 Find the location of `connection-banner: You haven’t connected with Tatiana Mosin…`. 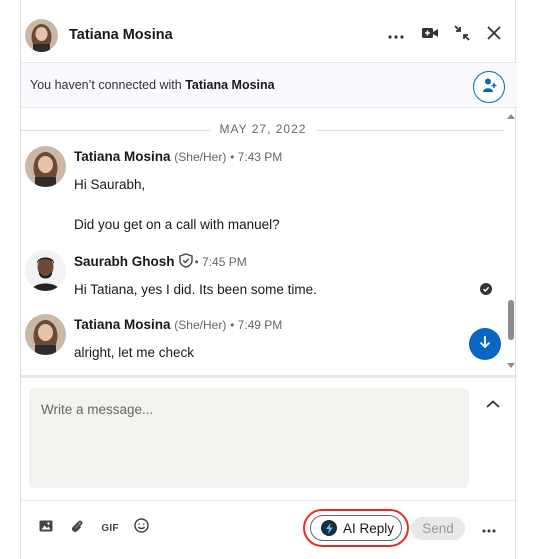

connection-banner: You haven’t connected with Tatiana Mosin… is located at coordinates (269, 85).